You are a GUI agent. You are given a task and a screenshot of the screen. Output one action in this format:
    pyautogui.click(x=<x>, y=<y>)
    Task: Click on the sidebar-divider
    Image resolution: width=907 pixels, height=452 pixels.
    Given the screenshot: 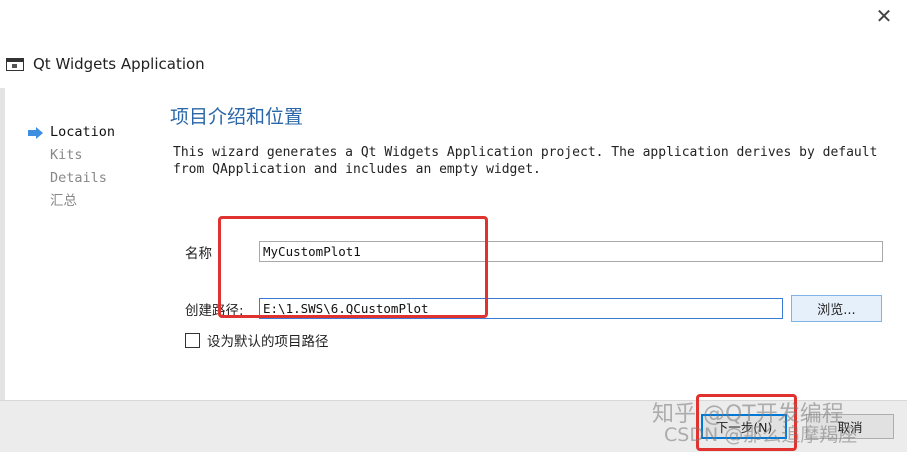 What is the action you would take?
    pyautogui.click(x=2, y=244)
    